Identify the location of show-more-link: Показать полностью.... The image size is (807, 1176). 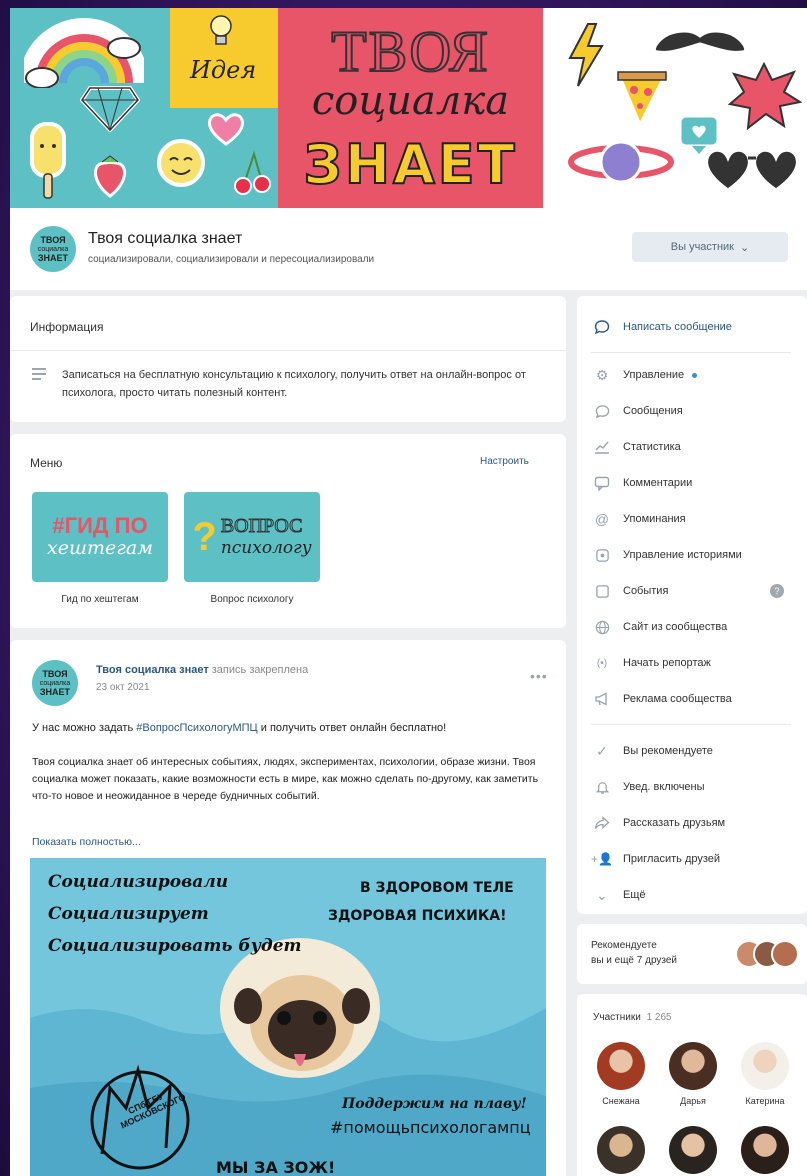
(86, 842).